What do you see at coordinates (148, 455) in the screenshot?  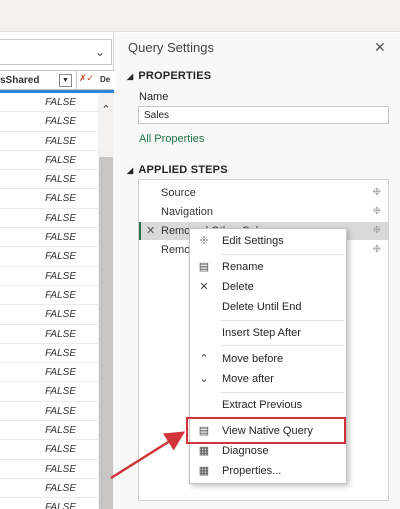 I see `annotation-arrow` at bounding box center [148, 455].